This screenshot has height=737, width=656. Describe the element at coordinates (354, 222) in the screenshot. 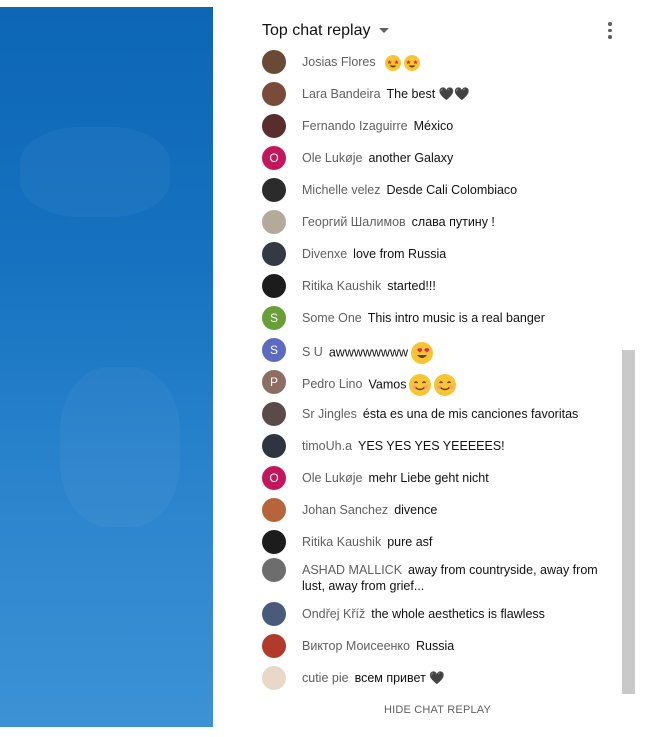

I see `author-name: Георгий Шалимов` at that location.